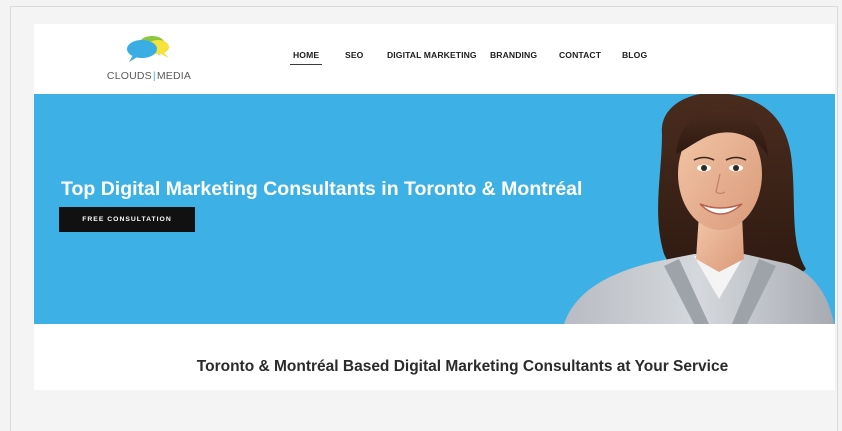 This screenshot has height=431, width=842. Describe the element at coordinates (432, 55) in the screenshot. I see `nav-item-digital-marketing: DIGITAL MARKETING` at that location.